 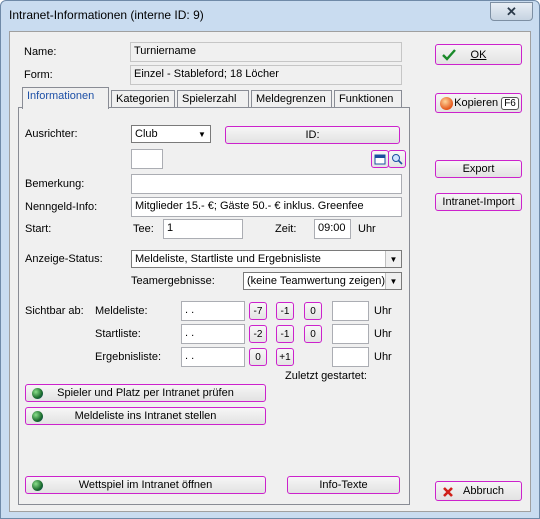 What do you see at coordinates (266, 184) in the screenshot?
I see `bemerkung-field` at bounding box center [266, 184].